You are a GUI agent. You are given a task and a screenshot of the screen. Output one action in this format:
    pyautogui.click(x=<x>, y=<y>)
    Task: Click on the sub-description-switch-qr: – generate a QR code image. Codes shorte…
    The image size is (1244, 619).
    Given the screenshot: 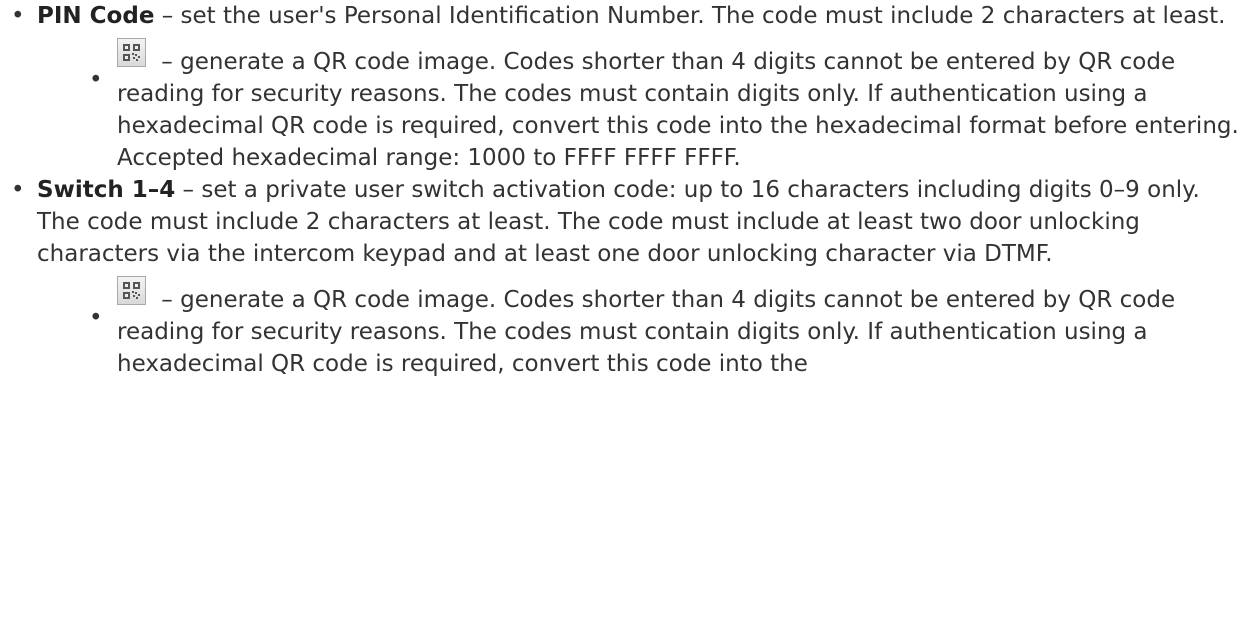 What is the action you would take?
    pyautogui.click(x=646, y=332)
    